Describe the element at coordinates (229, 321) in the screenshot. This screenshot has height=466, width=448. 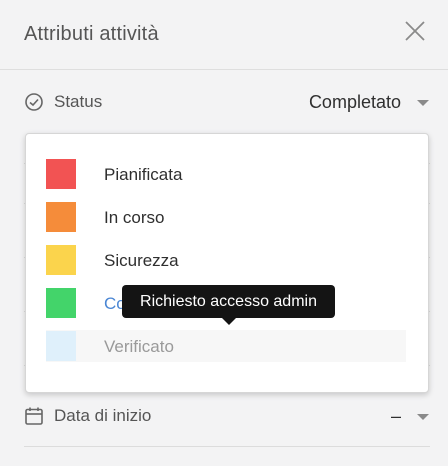
I see `tooltip-arrow` at that location.